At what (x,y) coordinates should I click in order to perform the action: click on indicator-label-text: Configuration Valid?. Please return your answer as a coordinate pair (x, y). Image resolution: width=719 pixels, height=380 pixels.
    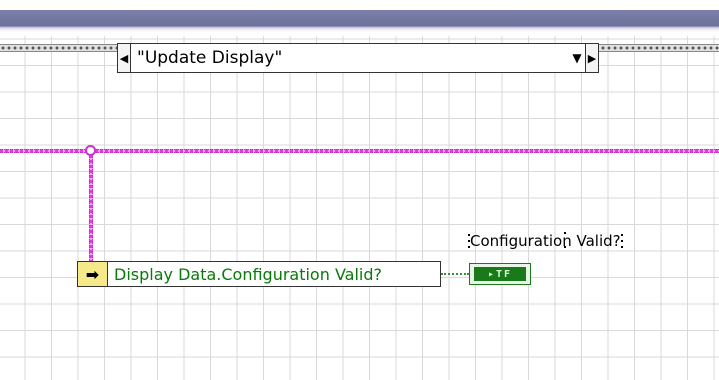
    Looking at the image, I should click on (545, 241).